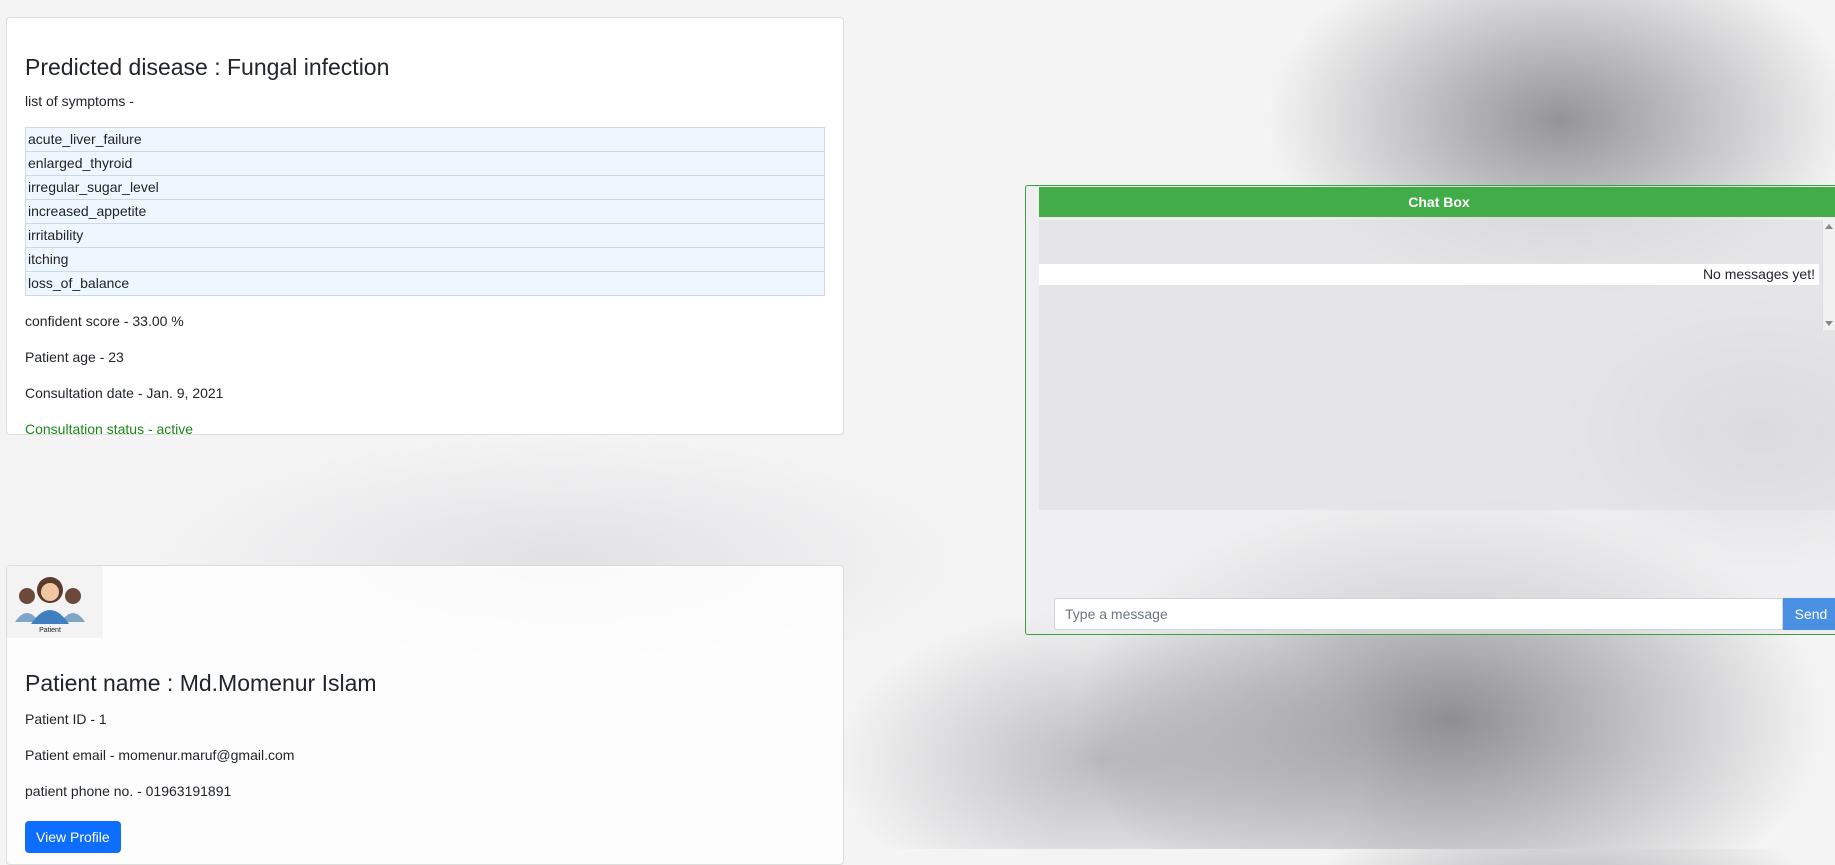 The width and height of the screenshot is (1835, 865). I want to click on view-profile-button: View Profile, so click(73, 837).